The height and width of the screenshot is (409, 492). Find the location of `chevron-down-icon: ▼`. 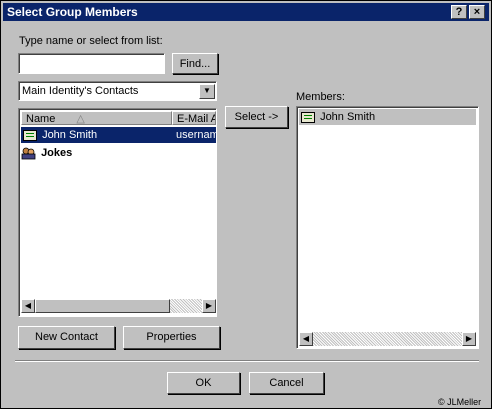

chevron-down-icon: ▼ is located at coordinates (207, 91).